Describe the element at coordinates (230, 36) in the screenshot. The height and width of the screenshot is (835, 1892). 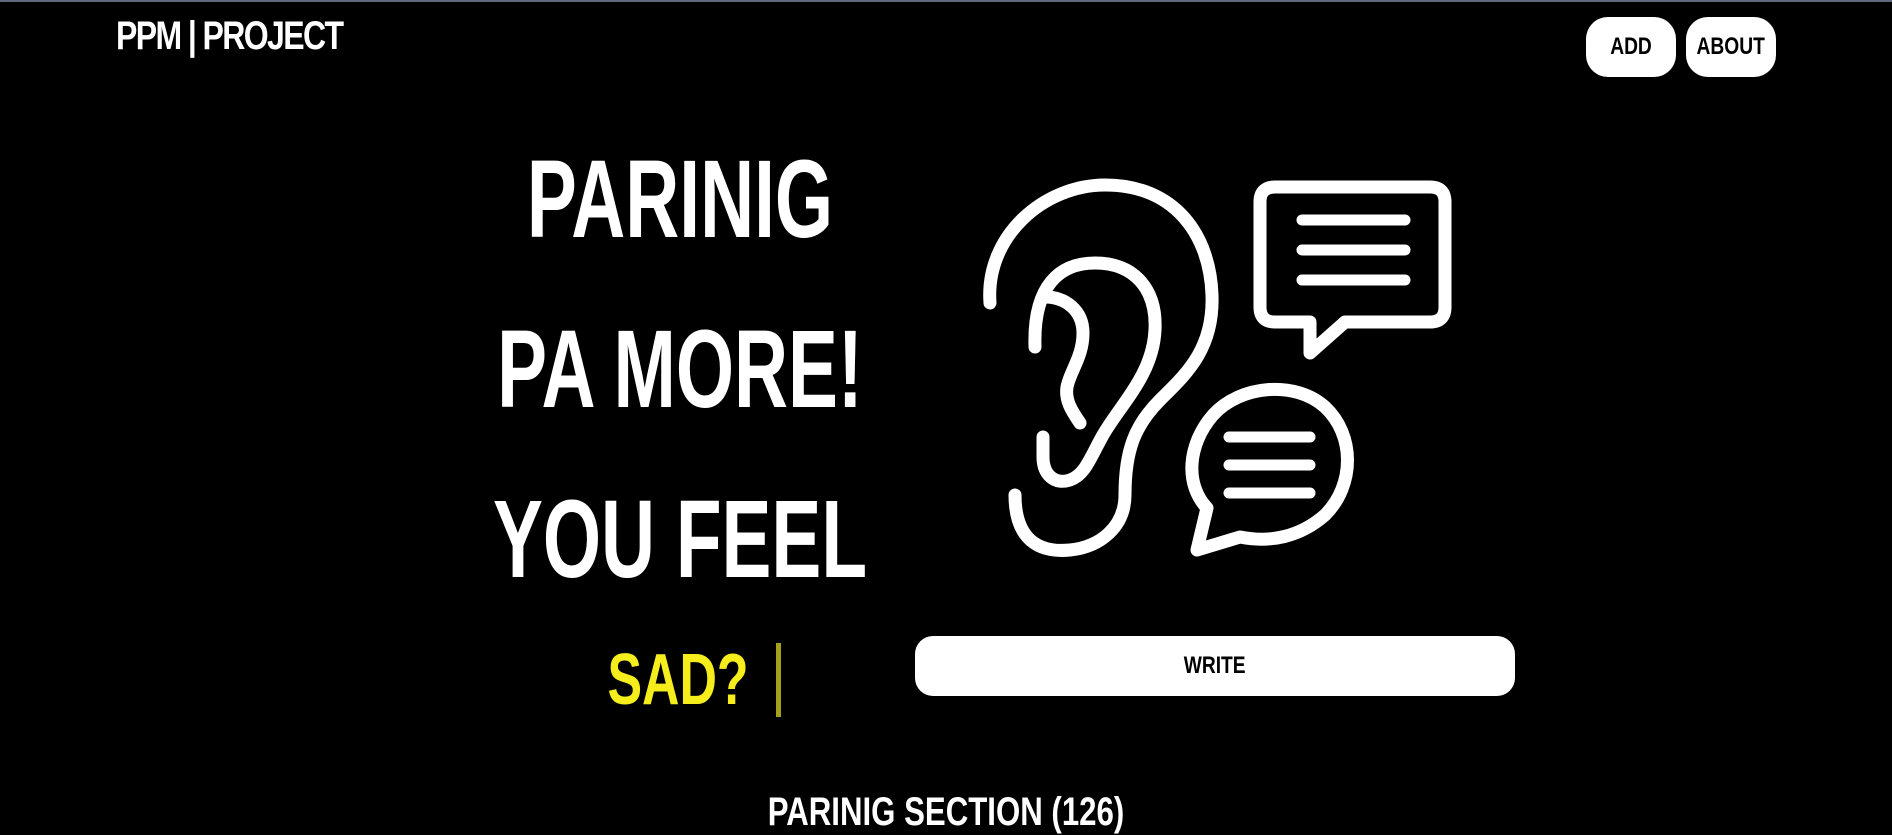
I see `brand-logo-text: PPM | PROJECT` at that location.